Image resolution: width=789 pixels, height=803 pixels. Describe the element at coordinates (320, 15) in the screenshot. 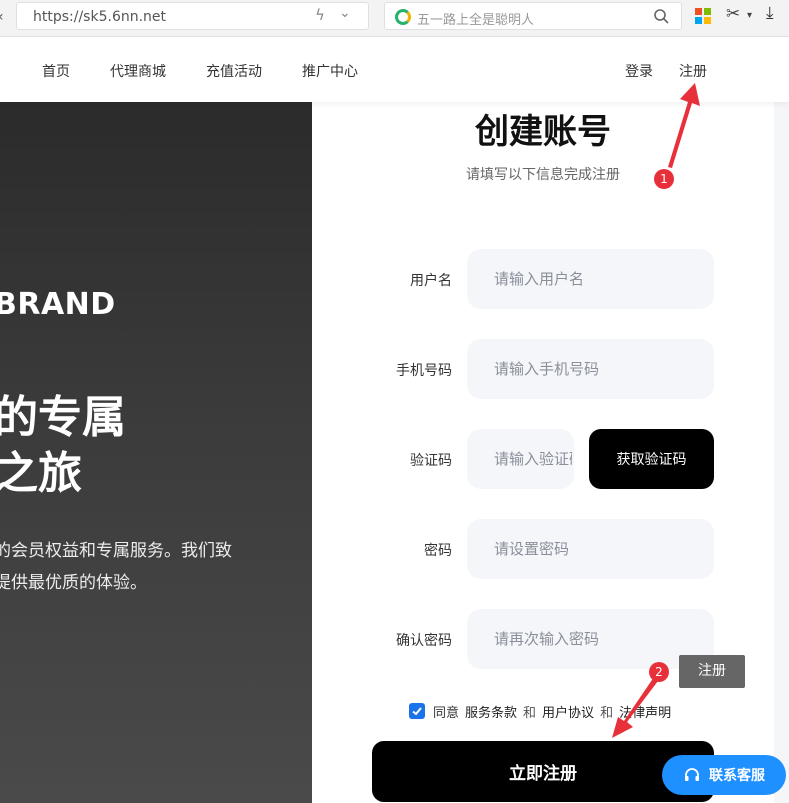

I see `lightning-icon: ϟ` at that location.